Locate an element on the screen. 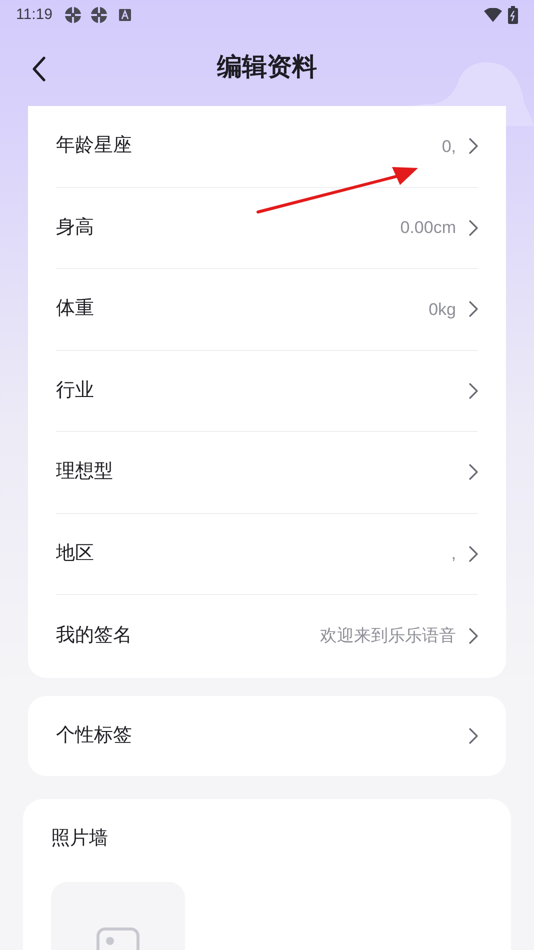  keyboard-icon is located at coordinates (125, 15).